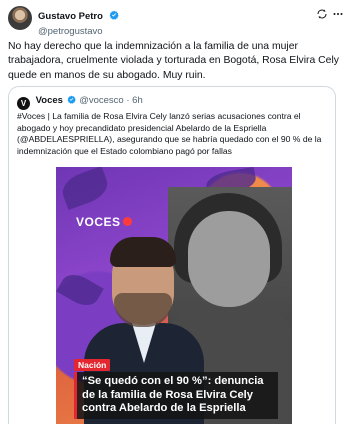  What do you see at coordinates (20, 18) in the screenshot?
I see `author-avatar` at bounding box center [20, 18].